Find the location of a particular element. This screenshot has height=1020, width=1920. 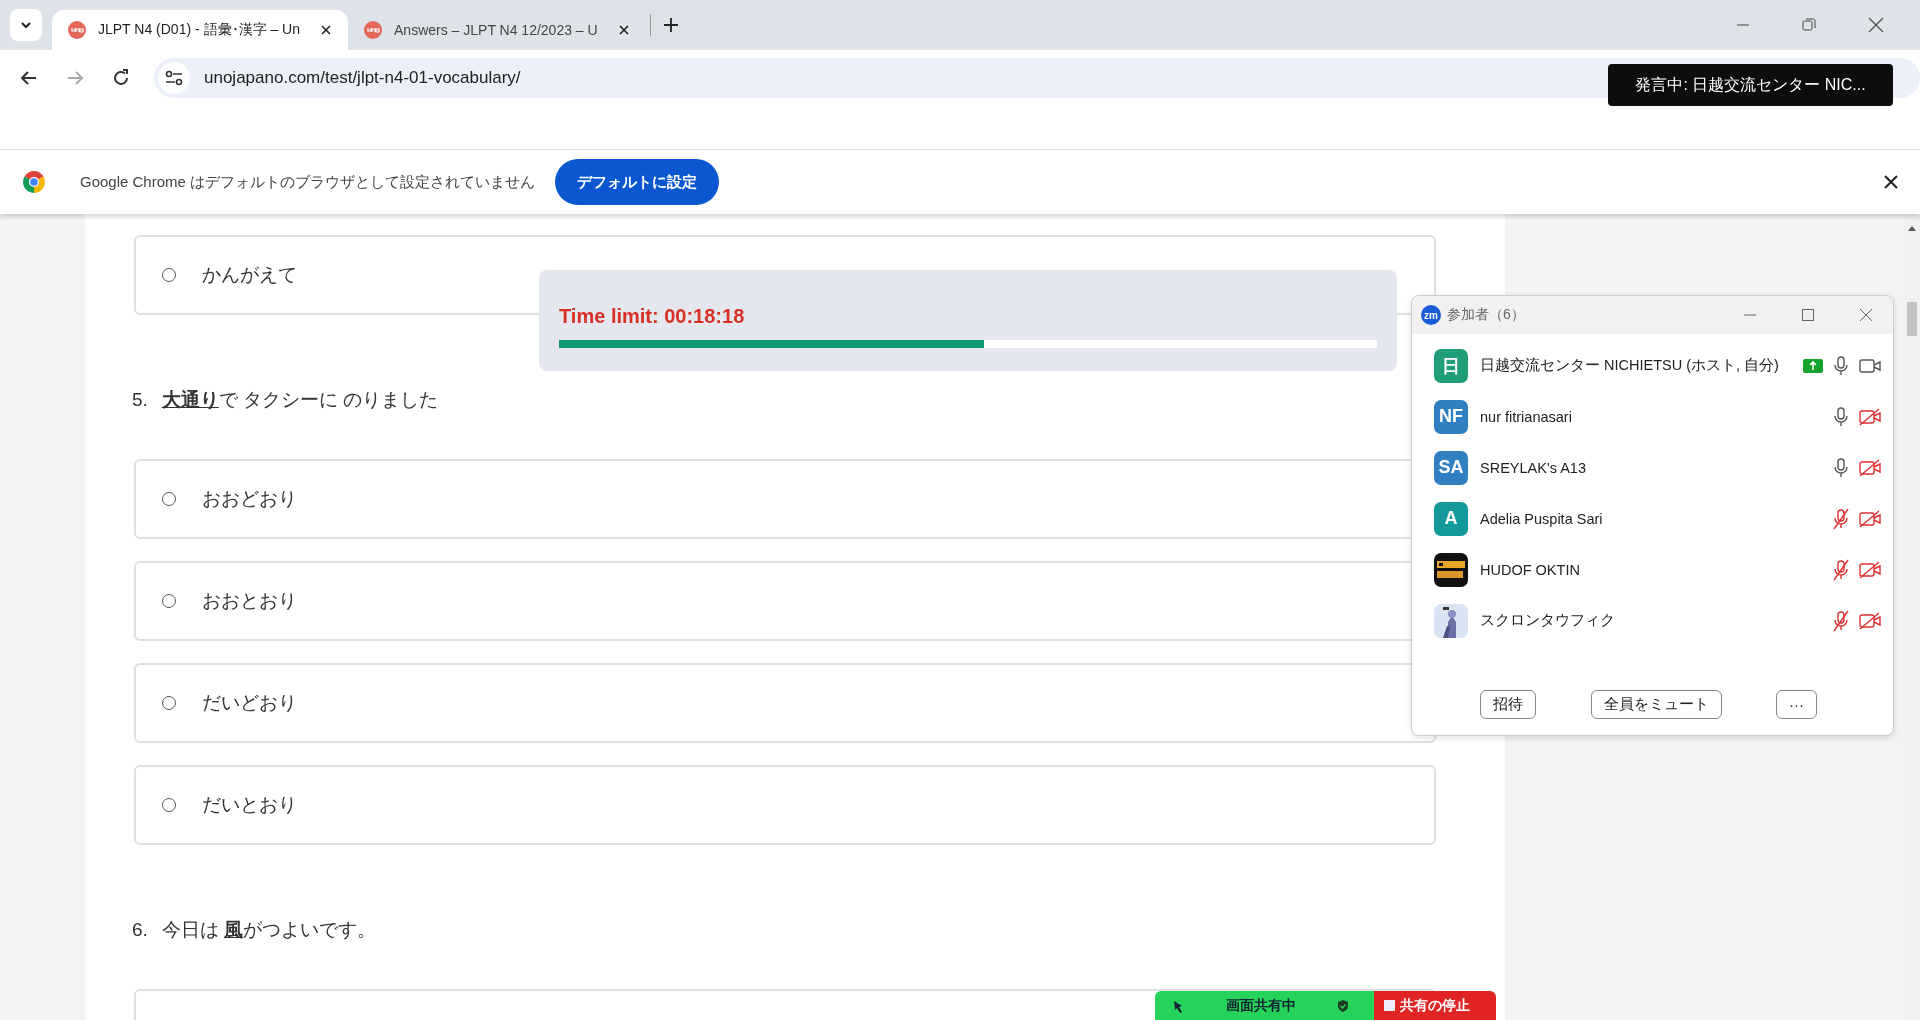

avatar: SA is located at coordinates (1451, 467).